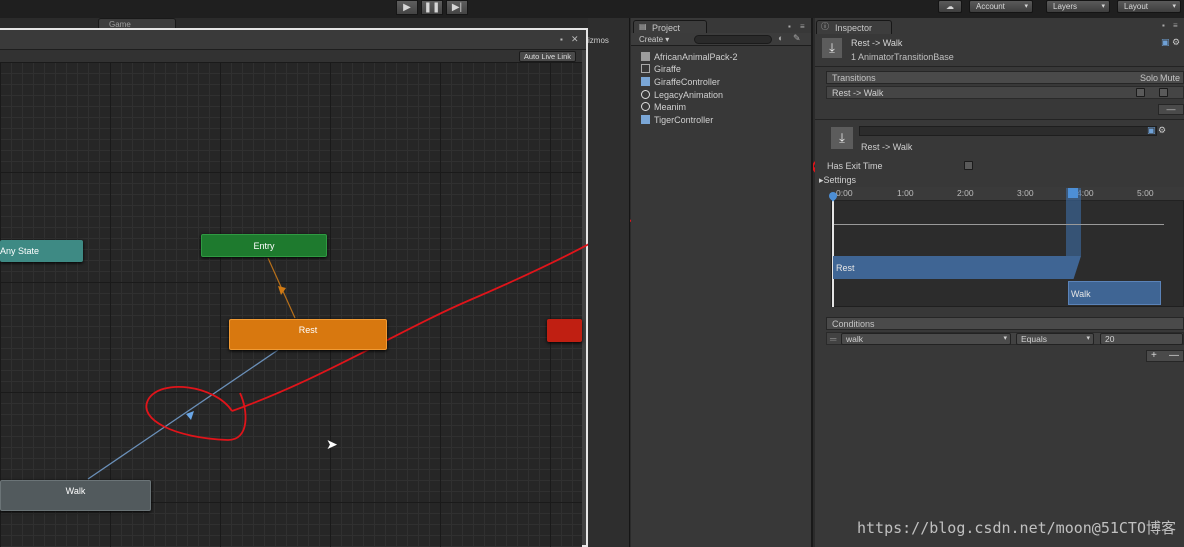 The width and height of the screenshot is (1184, 547). What do you see at coordinates (1114, 293) in the screenshot?
I see `target-state-clip: Walk` at bounding box center [1114, 293].